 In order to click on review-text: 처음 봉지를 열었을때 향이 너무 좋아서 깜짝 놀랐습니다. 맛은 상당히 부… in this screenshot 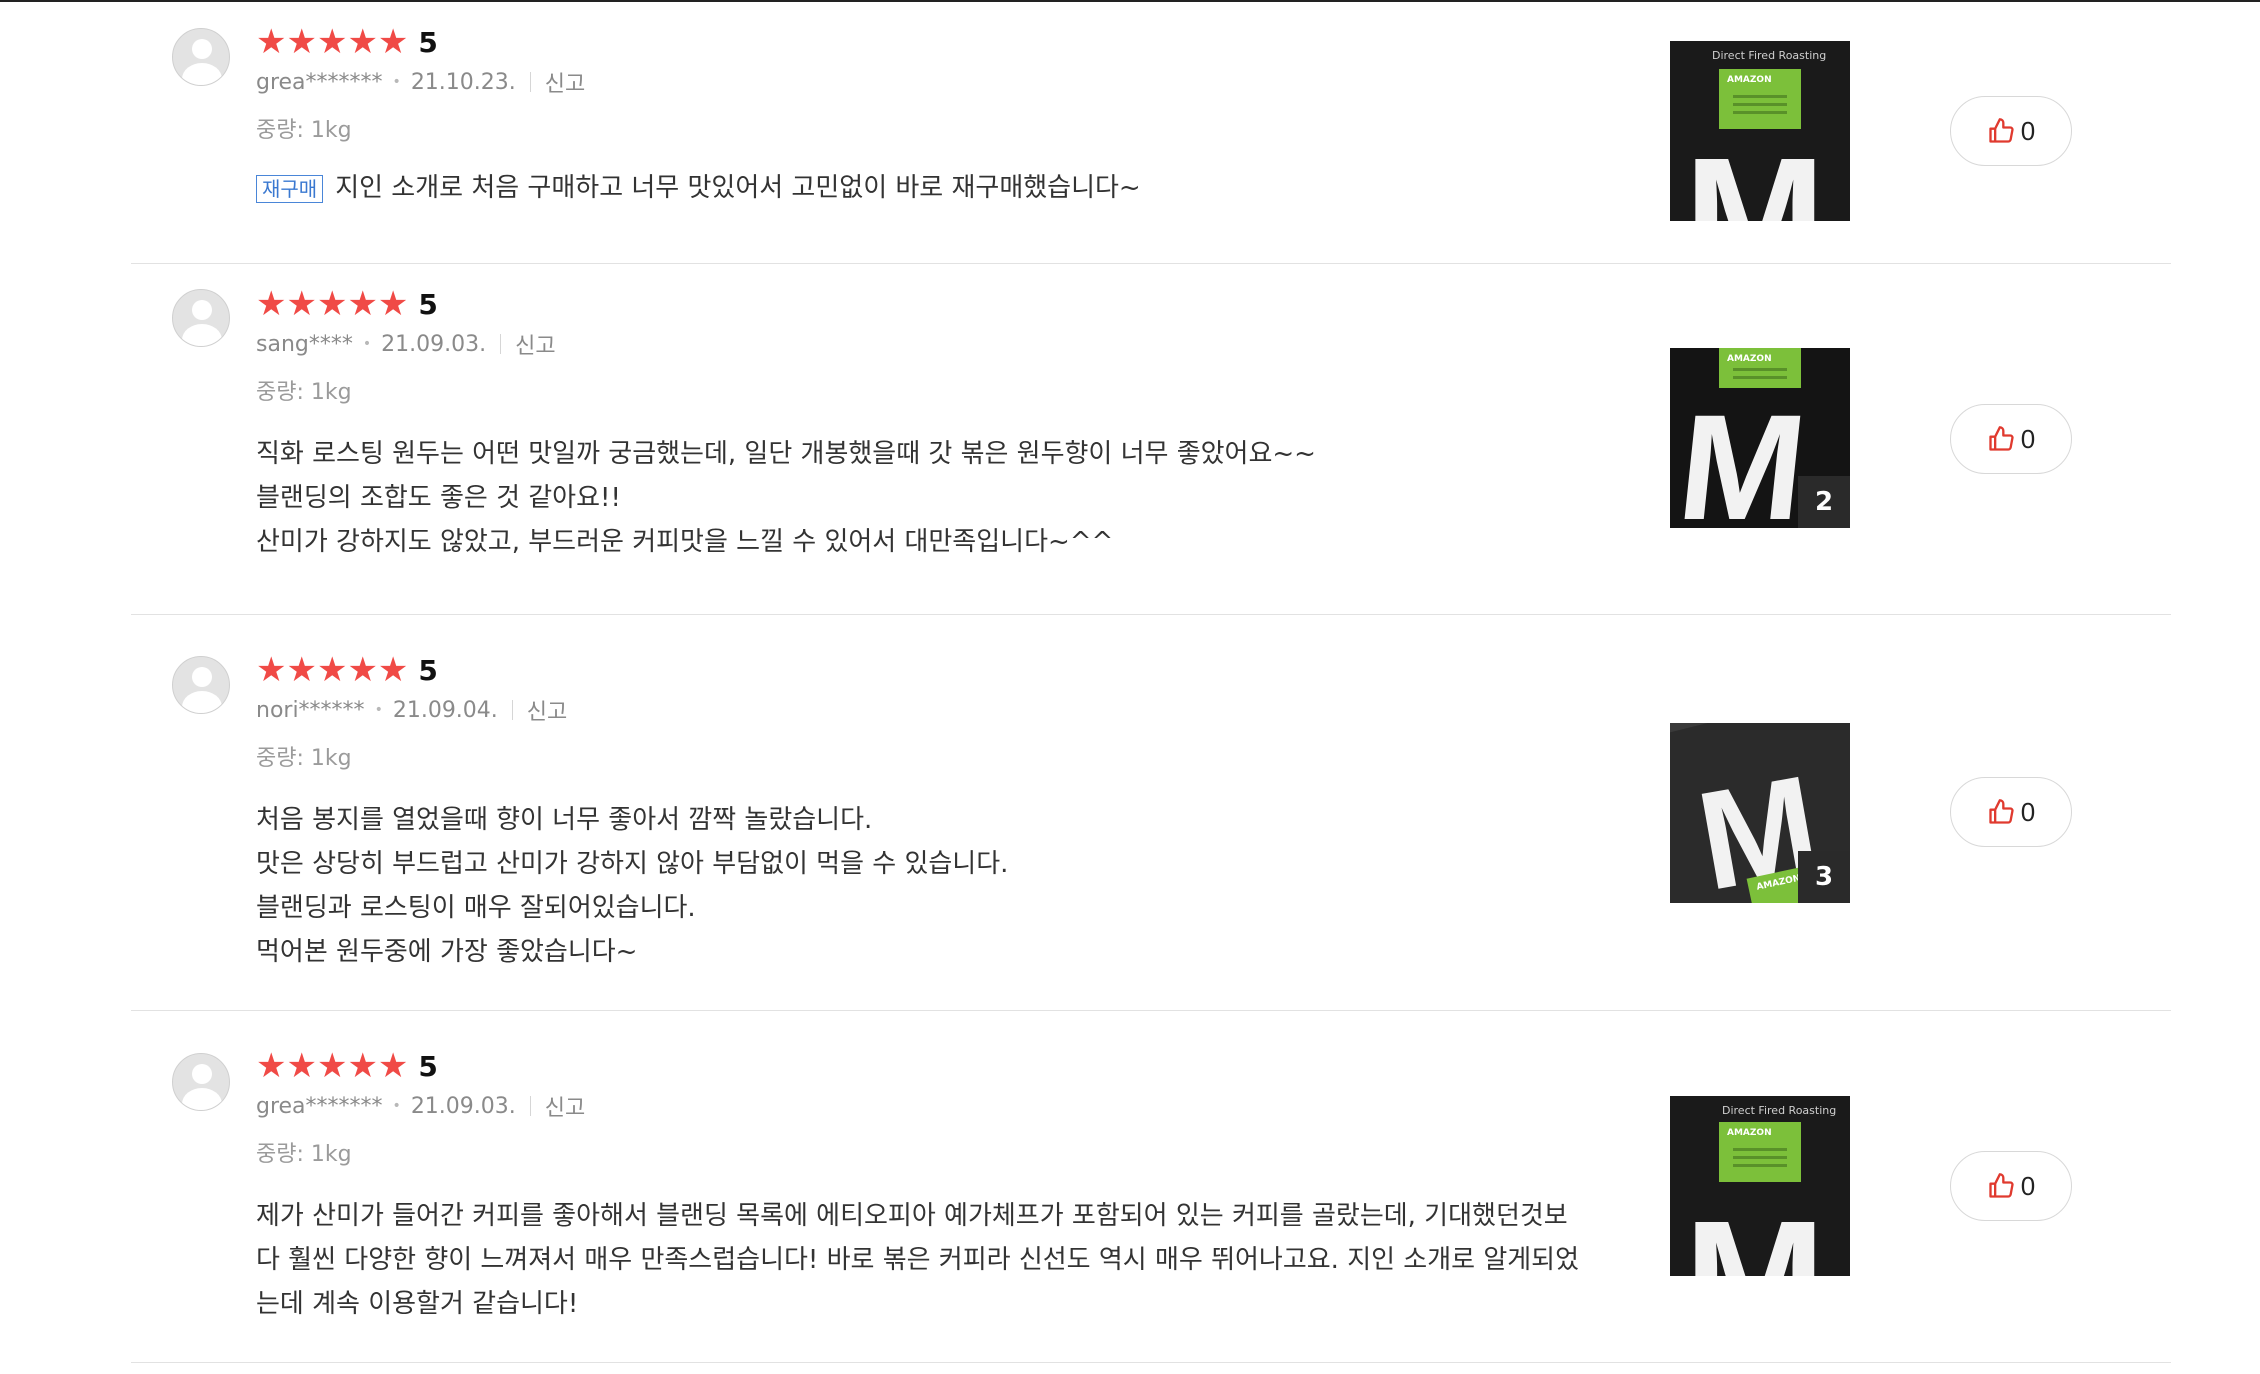, I will do `click(632, 886)`.